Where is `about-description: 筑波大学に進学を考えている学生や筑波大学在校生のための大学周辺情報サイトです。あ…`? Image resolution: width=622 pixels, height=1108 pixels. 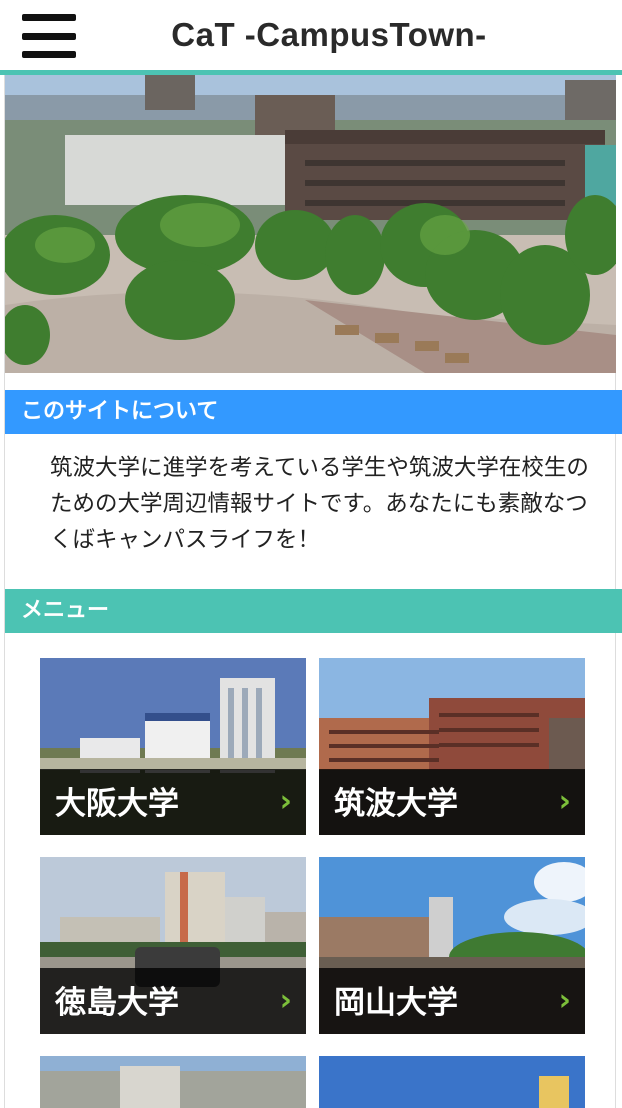 about-description: 筑波大学に進学を考えている学生や筑波大学在校生のための大学周辺情報サイトです。あ… is located at coordinates (319, 504).